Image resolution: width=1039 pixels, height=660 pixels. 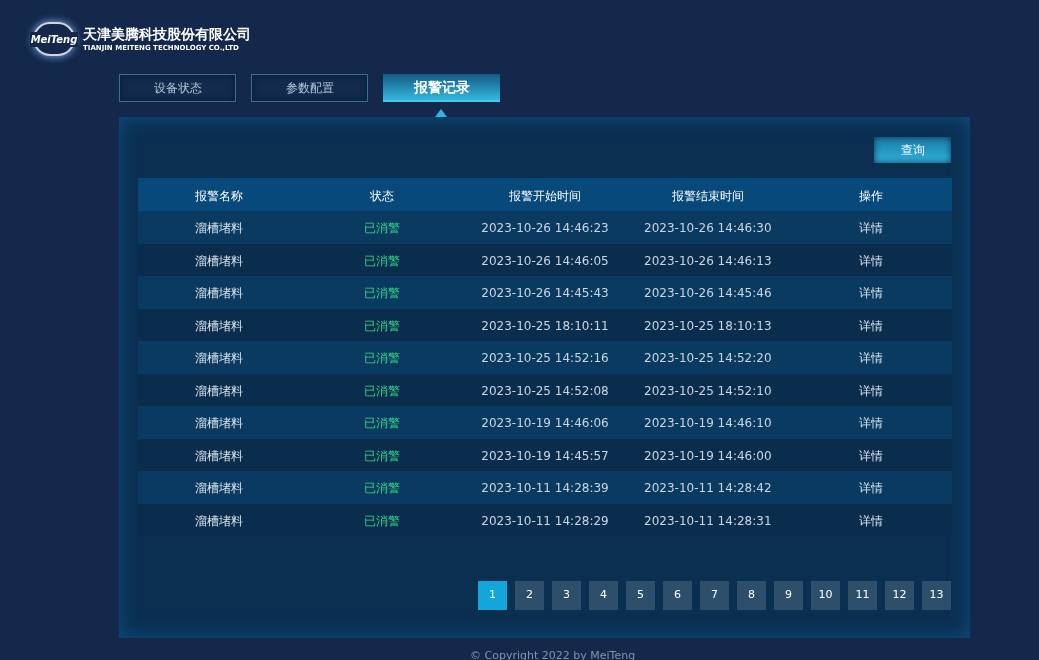 What do you see at coordinates (545, 358) in the screenshot?
I see `table-cell: 2023-10-25 14:52:16` at bounding box center [545, 358].